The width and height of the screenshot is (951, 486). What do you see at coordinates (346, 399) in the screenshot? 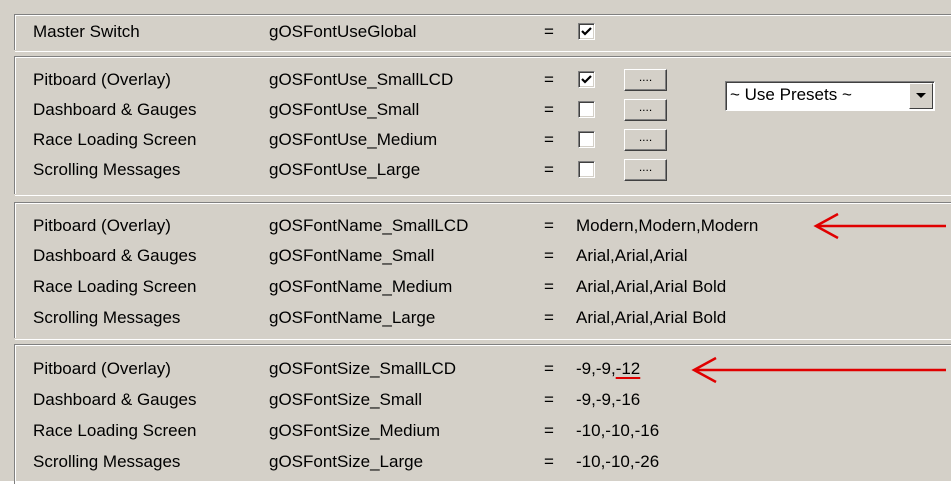
I see `row-key: gOSFontSize_Small` at bounding box center [346, 399].